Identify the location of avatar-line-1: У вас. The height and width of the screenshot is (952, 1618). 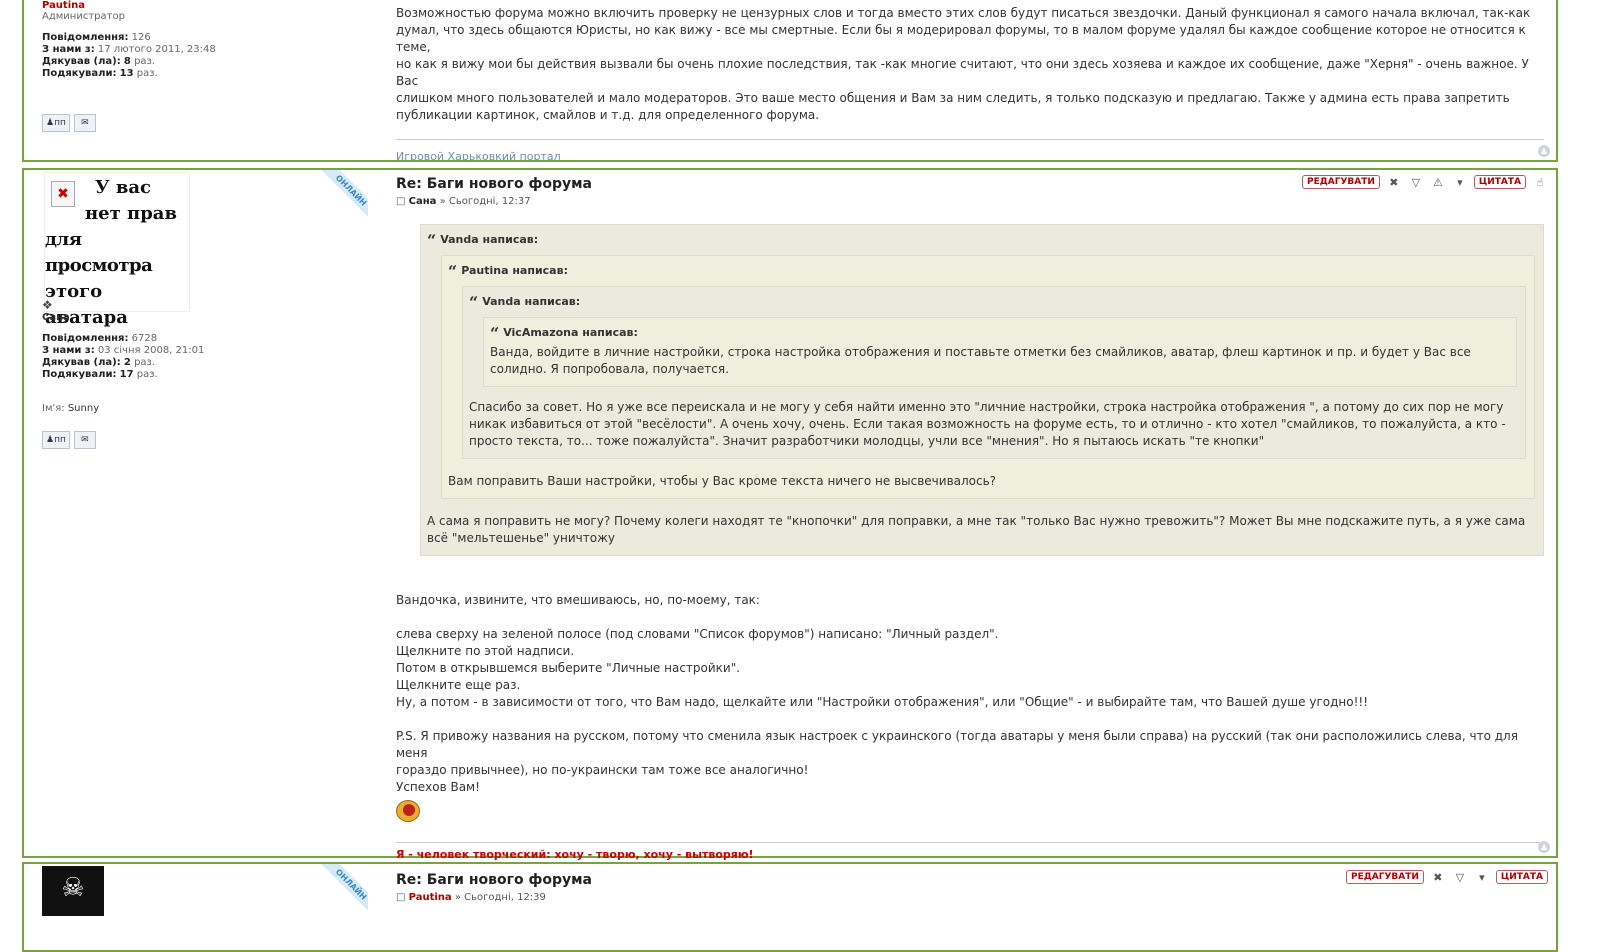
(123, 187).